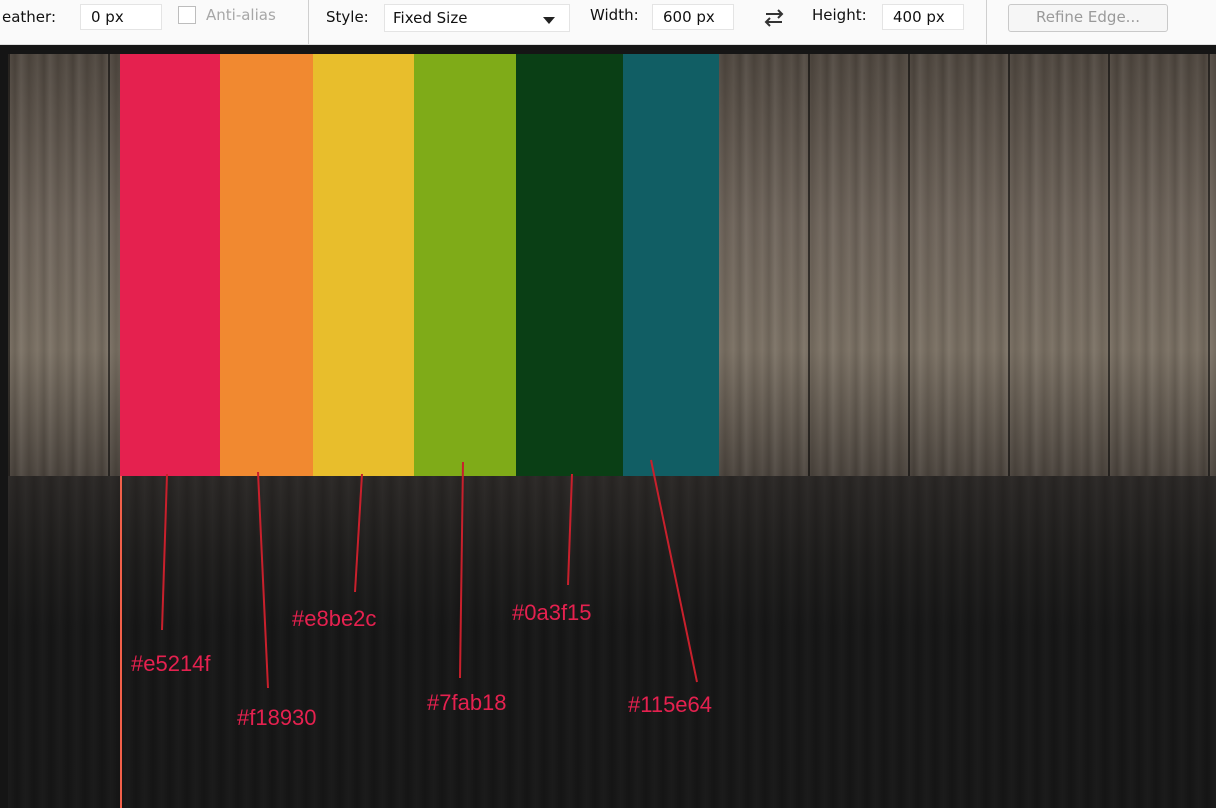 The width and height of the screenshot is (1216, 808). Describe the element at coordinates (334, 618) in the screenshot. I see `swatch-label: #e8be2c` at that location.